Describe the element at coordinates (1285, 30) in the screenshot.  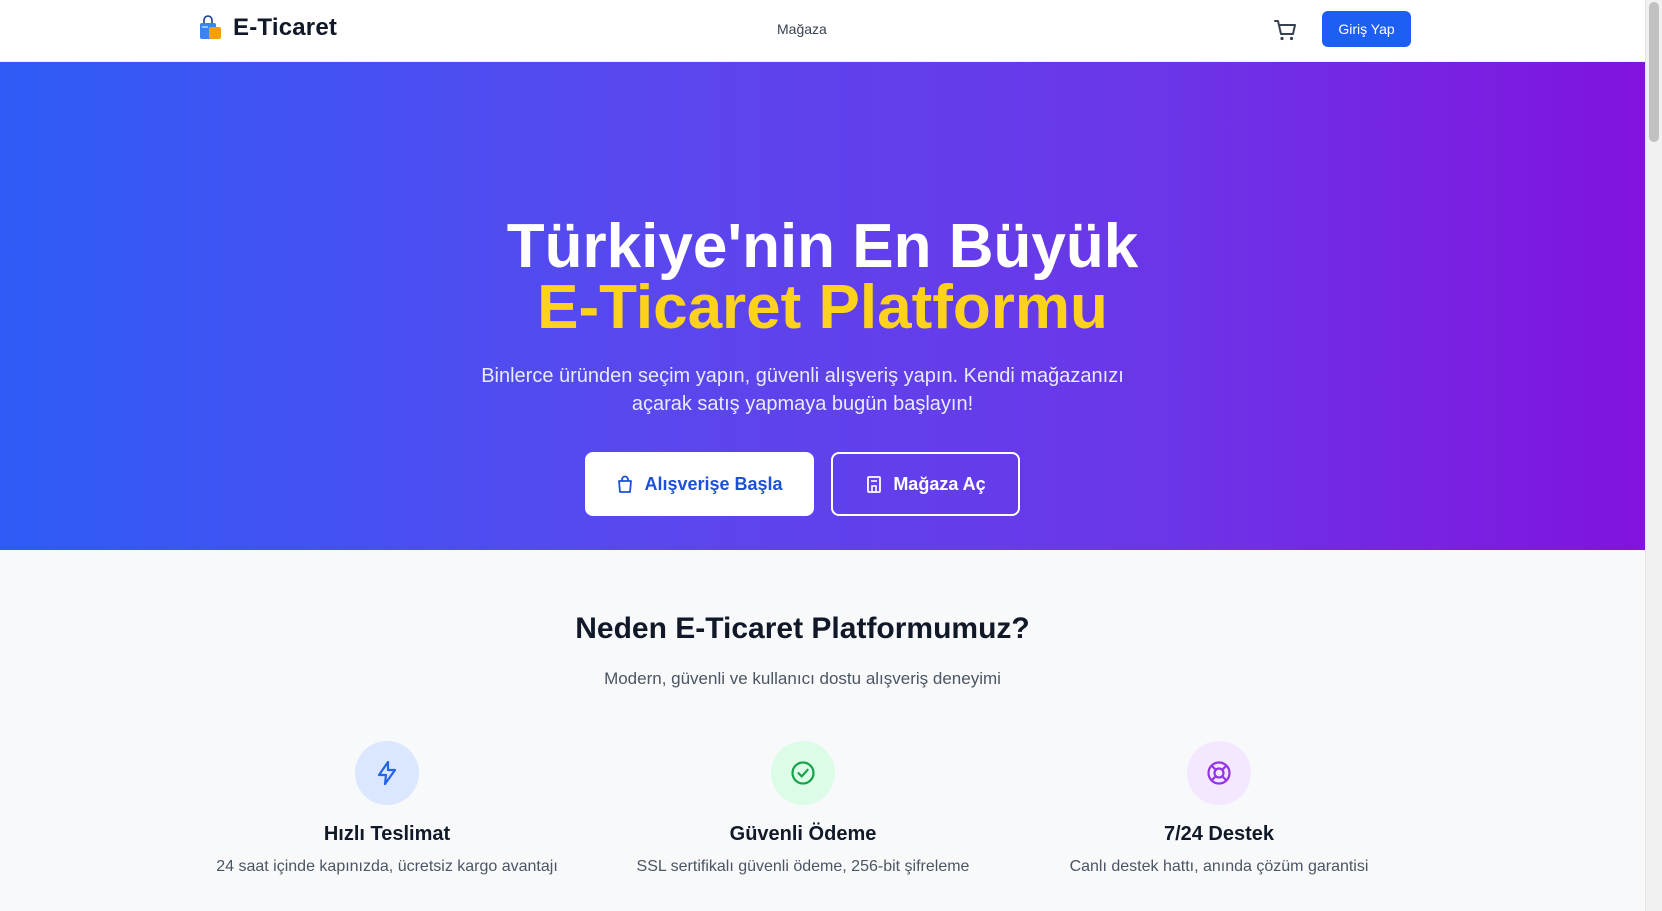
I see `cart-icon` at that location.